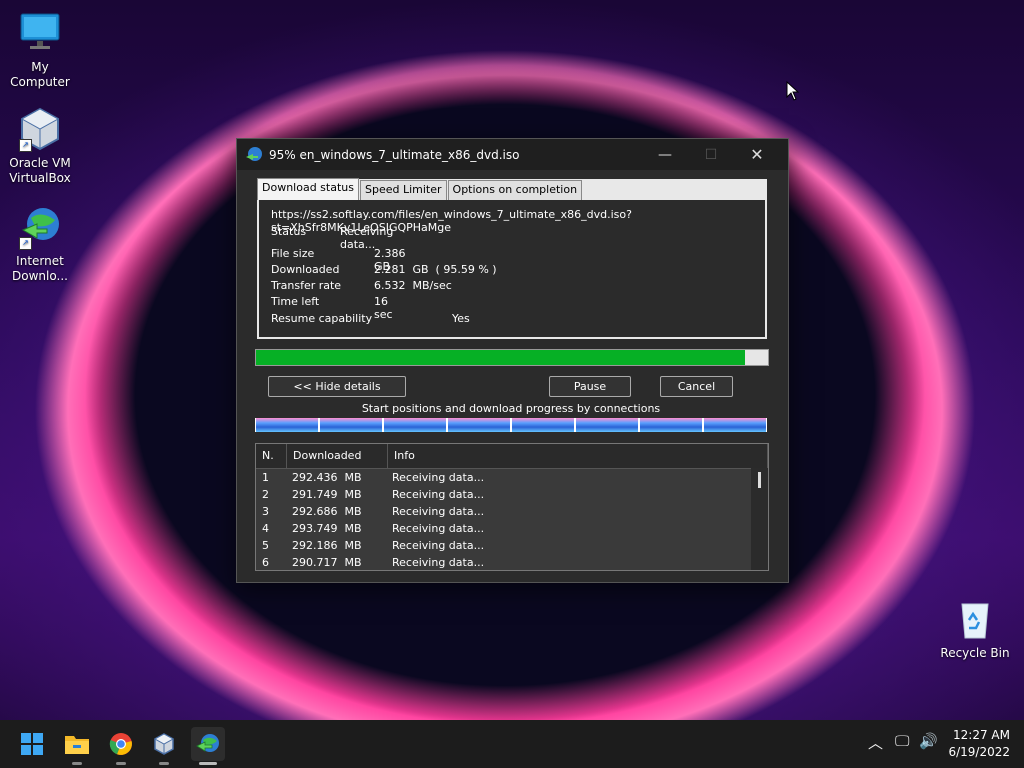 Image resolution: width=1024 pixels, height=768 pixels. I want to click on virtualbox-icon, so click(164, 744).